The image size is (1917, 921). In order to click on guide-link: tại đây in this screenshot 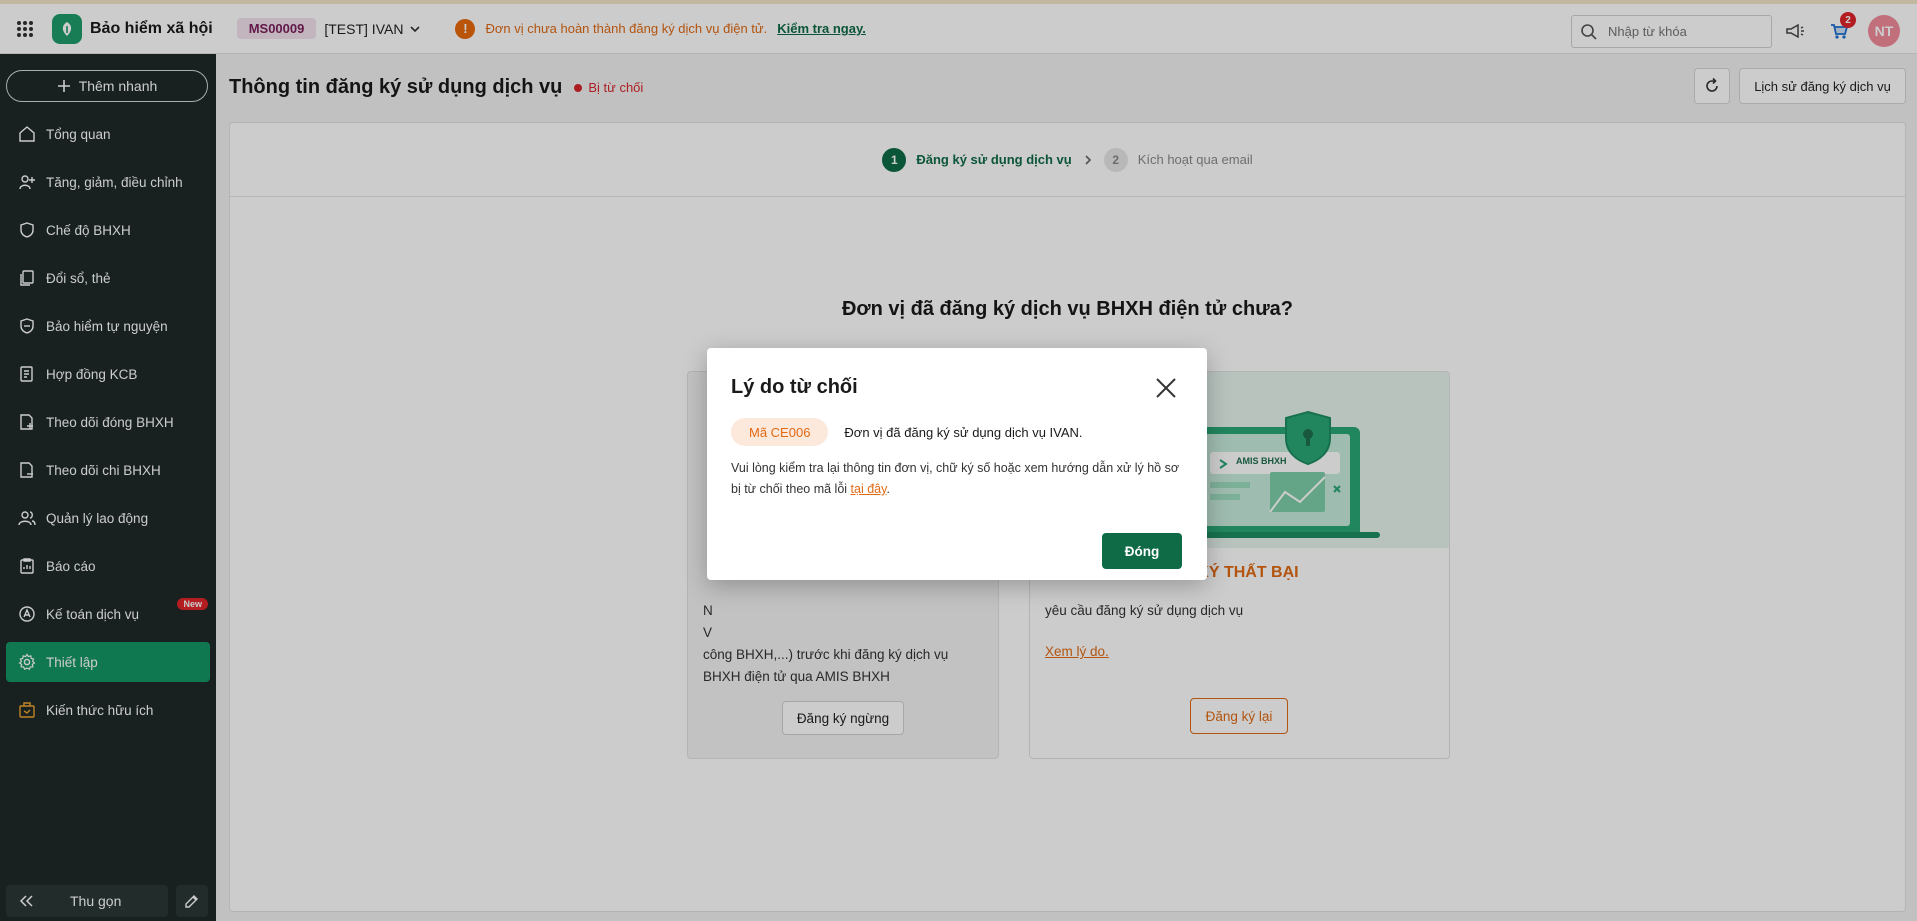, I will do `click(869, 489)`.